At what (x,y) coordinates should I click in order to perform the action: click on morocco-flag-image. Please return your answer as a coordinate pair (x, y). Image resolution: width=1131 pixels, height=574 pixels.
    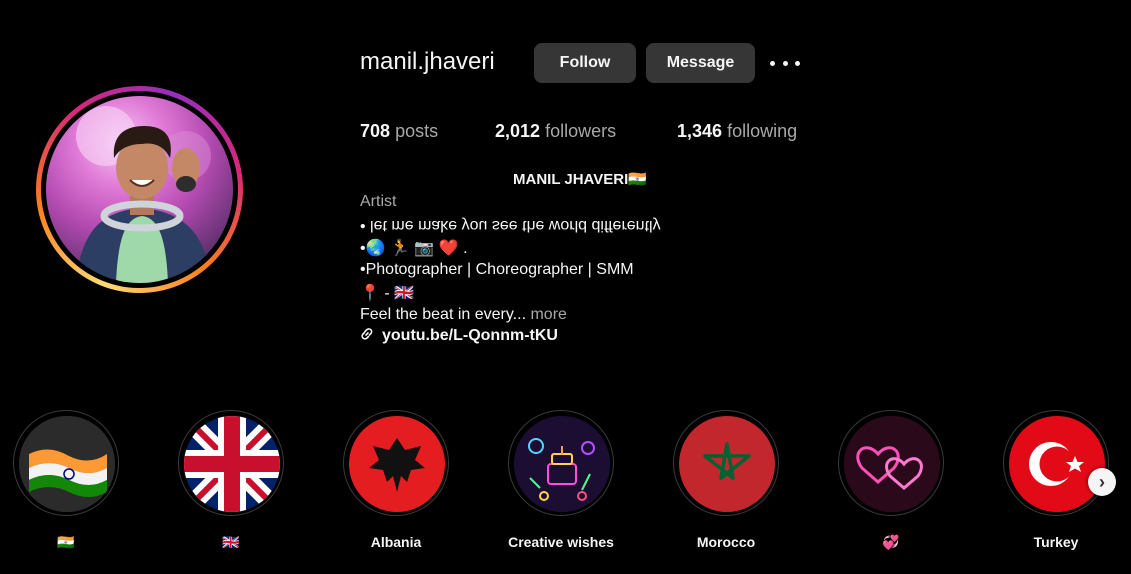
    Looking at the image, I should click on (727, 464).